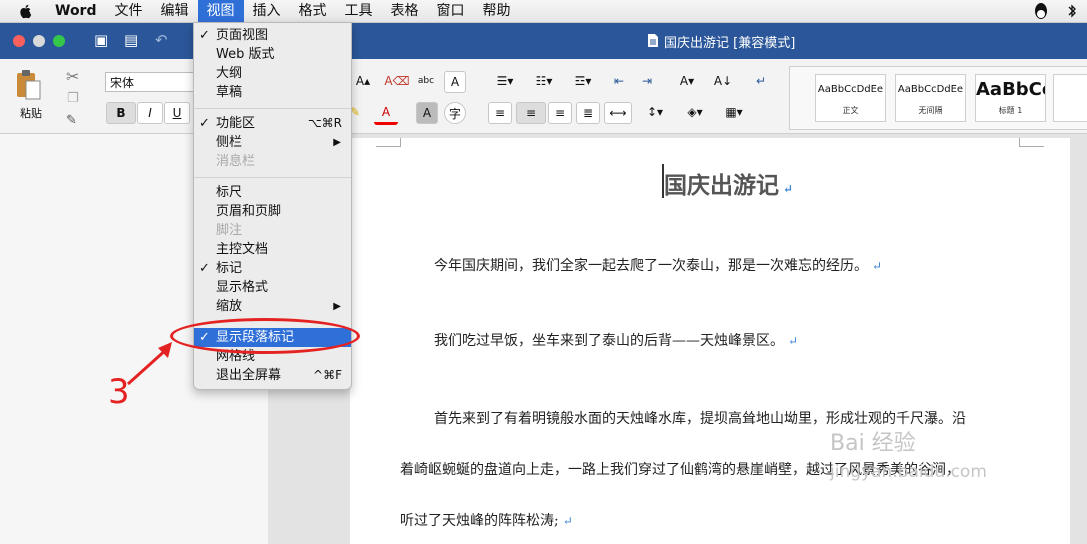  I want to click on asian-layout-icon: A▾, so click(687, 81).